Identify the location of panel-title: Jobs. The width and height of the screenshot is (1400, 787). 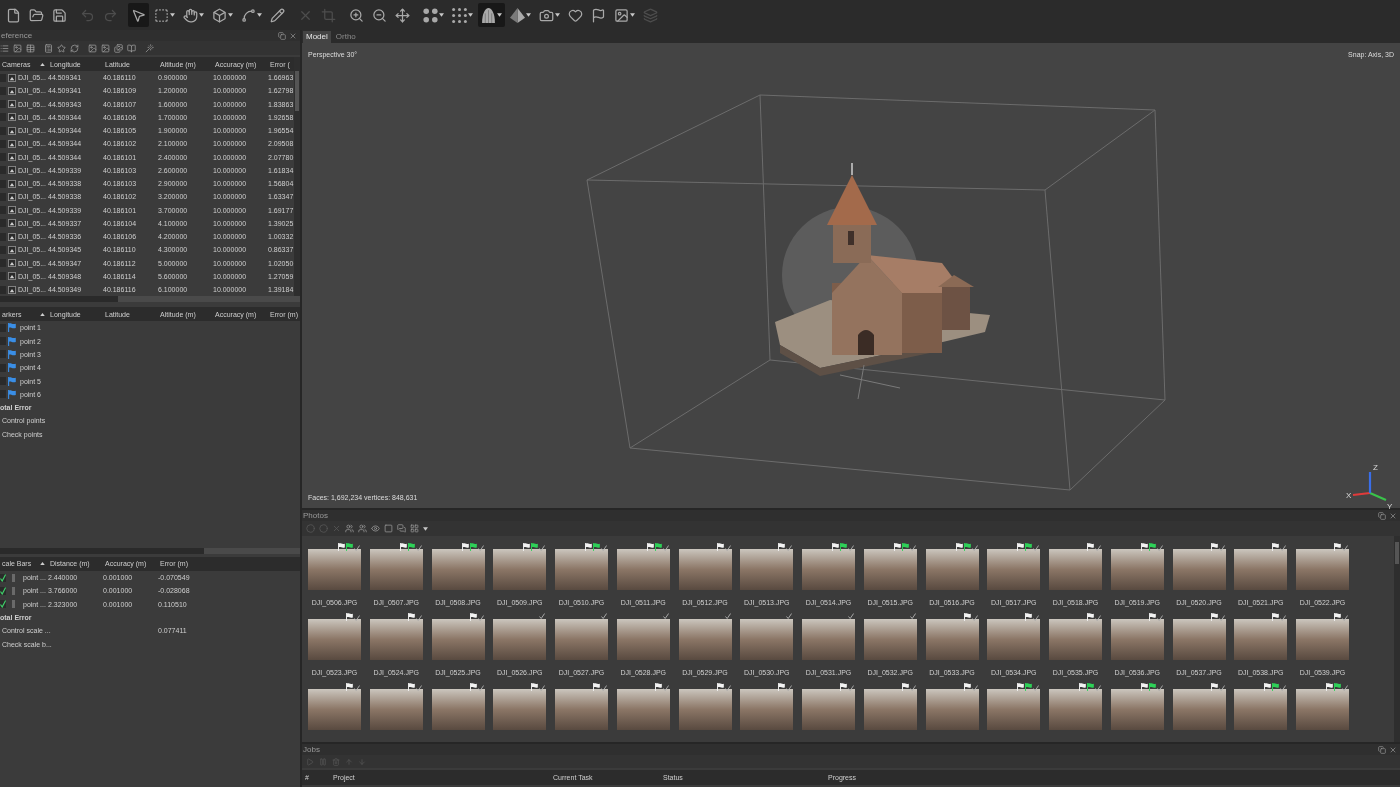
(311, 749).